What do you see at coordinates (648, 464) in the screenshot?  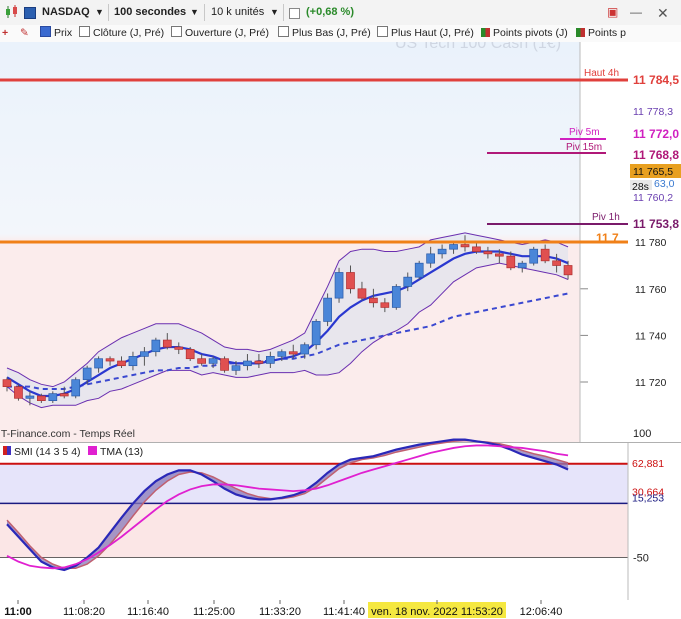 I see `osc-smi-value: 62,881` at bounding box center [648, 464].